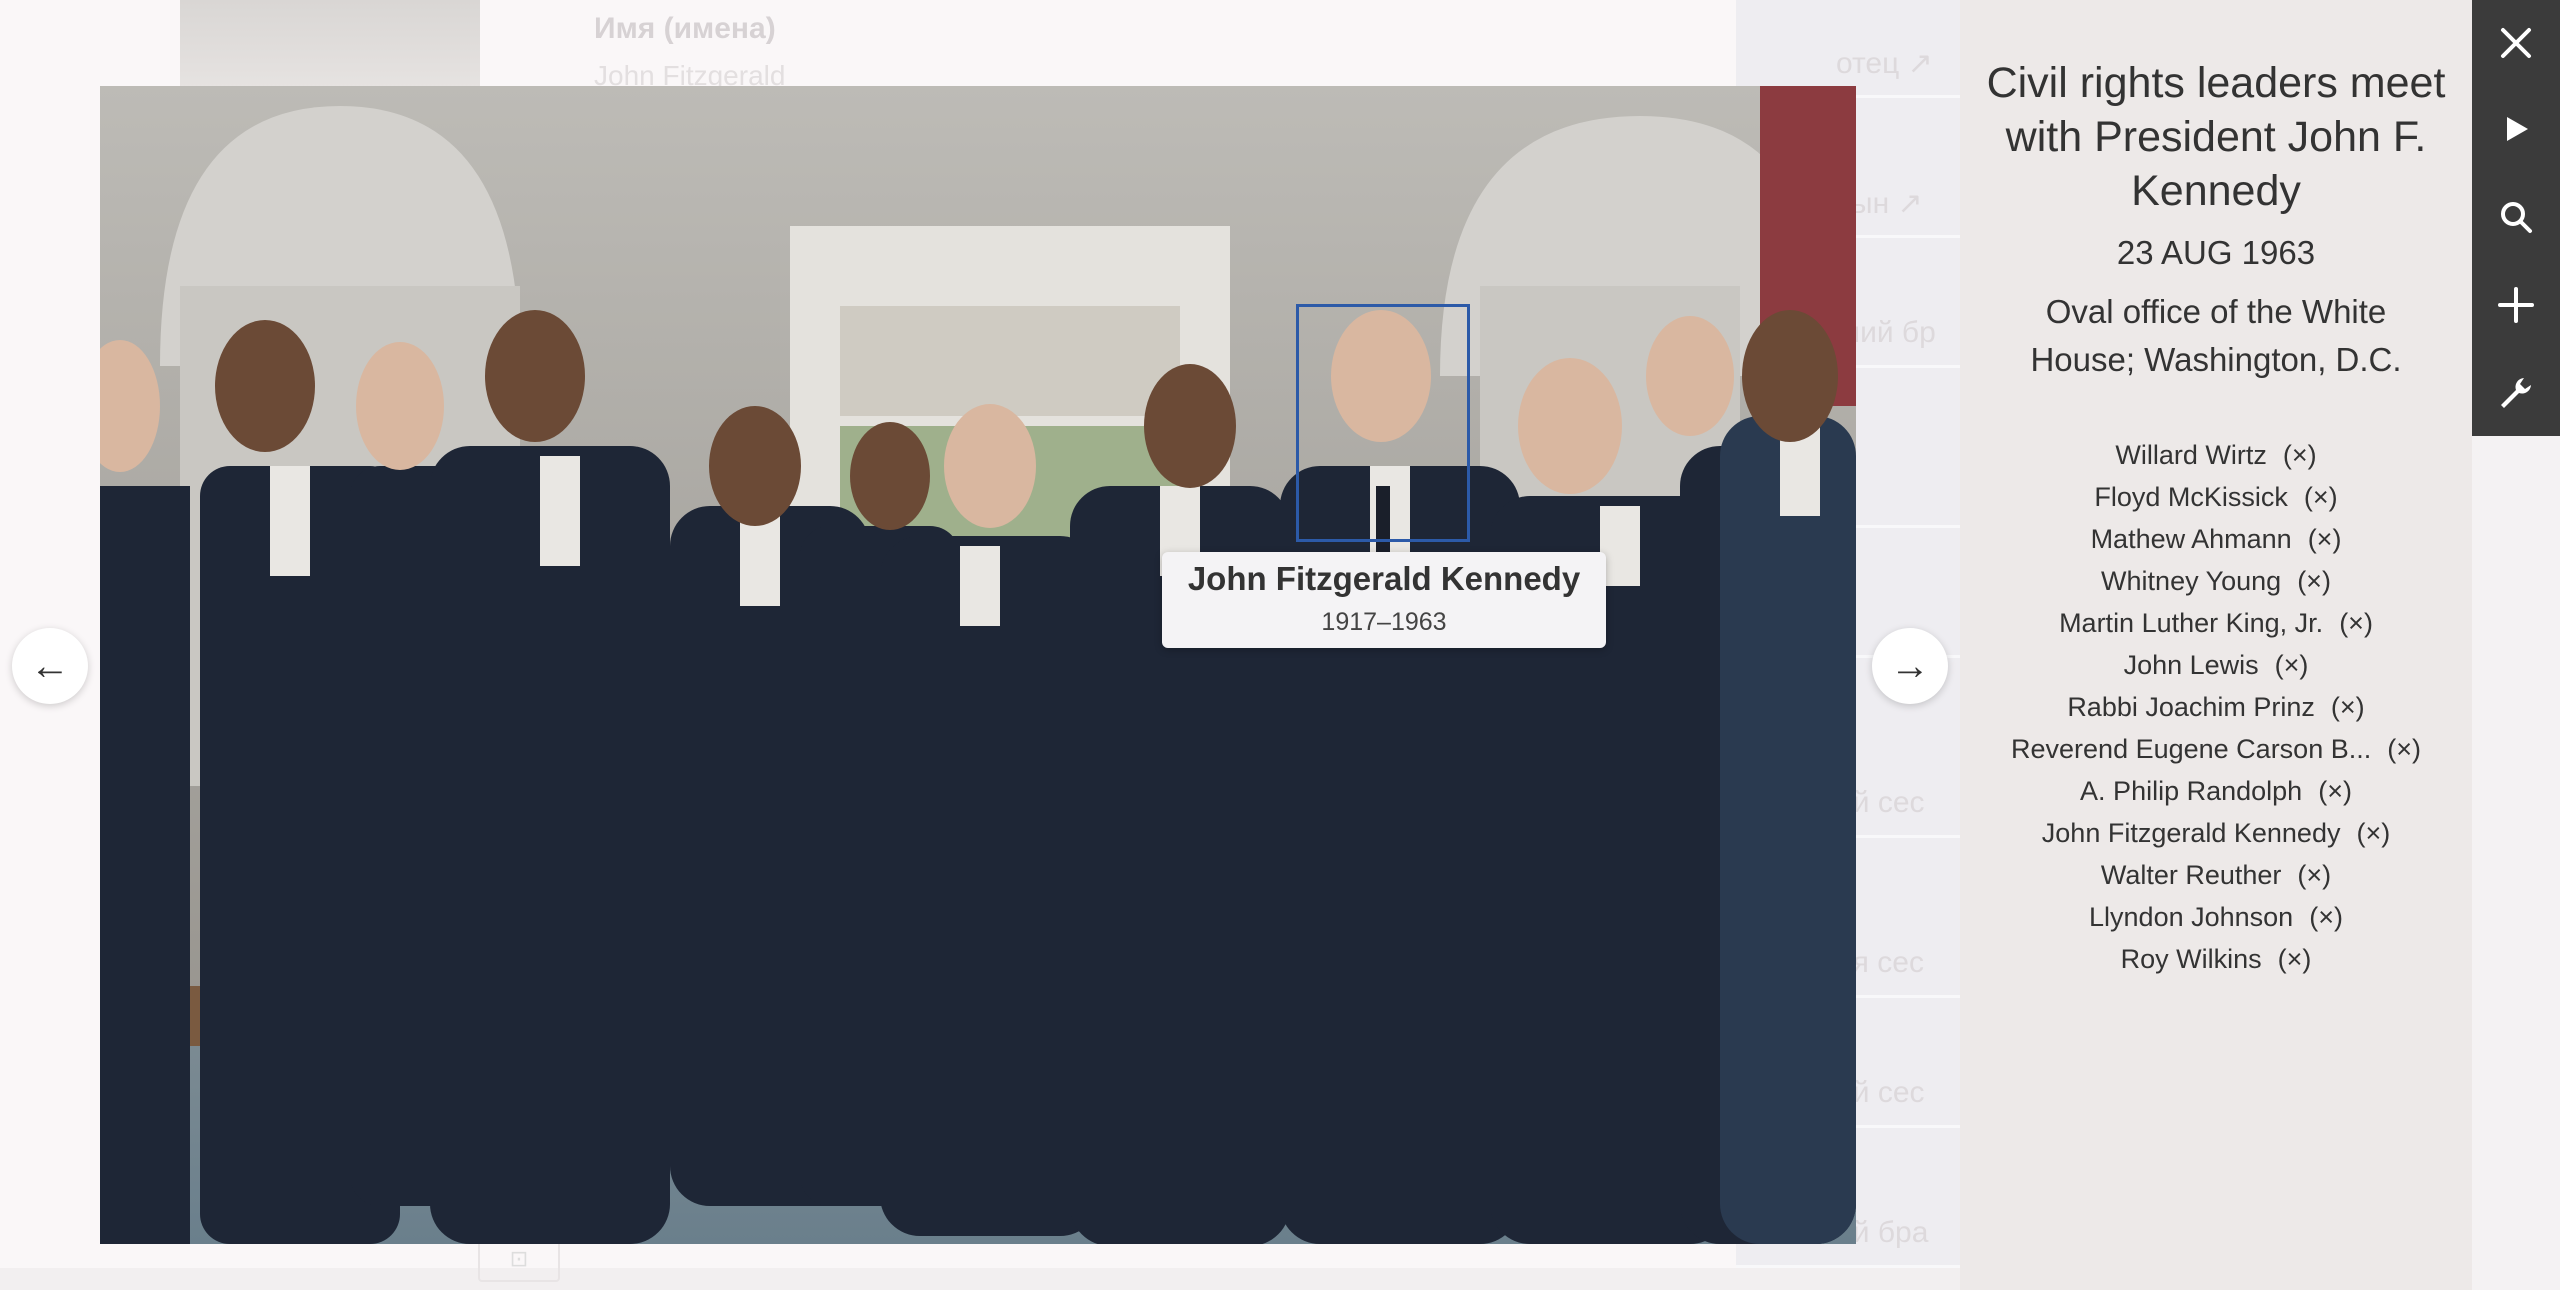 This screenshot has height=1290, width=2560. I want to click on tagged-person: Roy Wilkins (×), so click(2216, 959).